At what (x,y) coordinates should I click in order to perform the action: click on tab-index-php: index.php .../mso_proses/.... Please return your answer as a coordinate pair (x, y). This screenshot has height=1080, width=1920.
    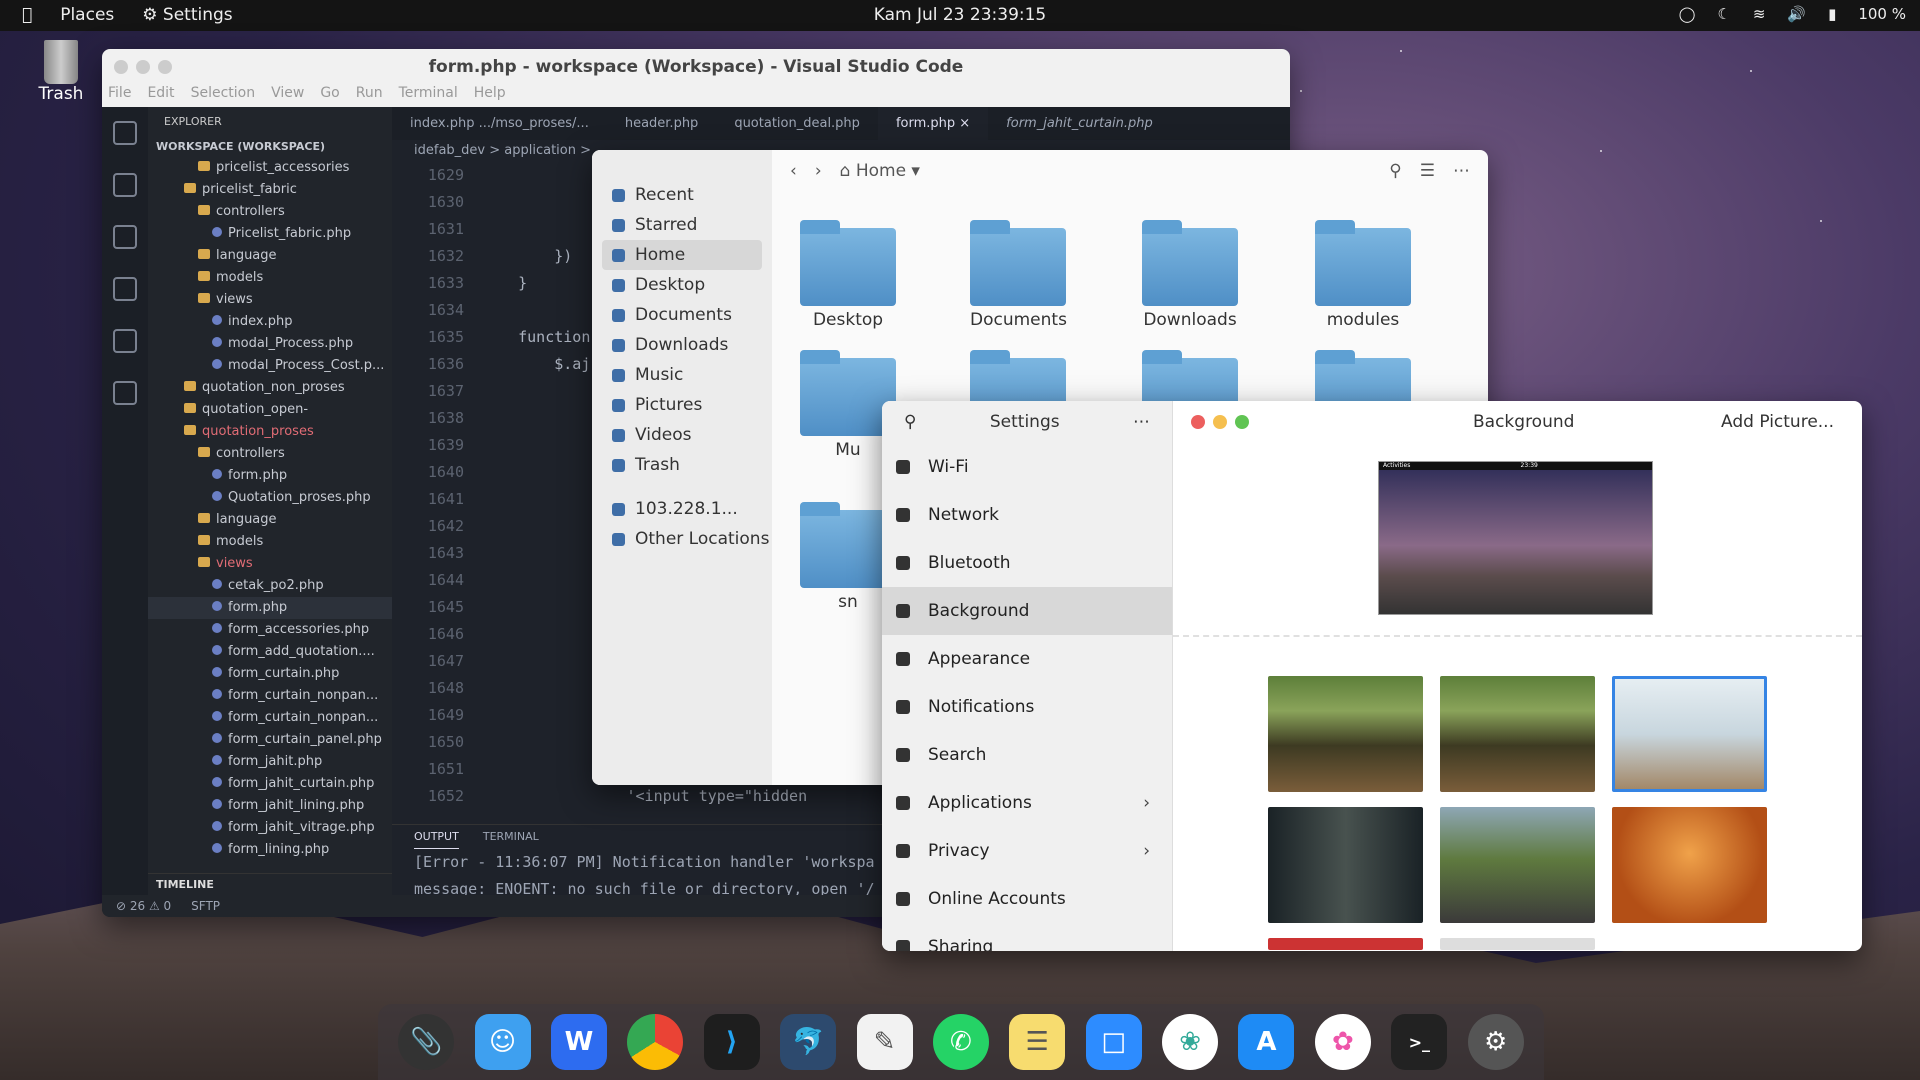
    Looking at the image, I should click on (499, 123).